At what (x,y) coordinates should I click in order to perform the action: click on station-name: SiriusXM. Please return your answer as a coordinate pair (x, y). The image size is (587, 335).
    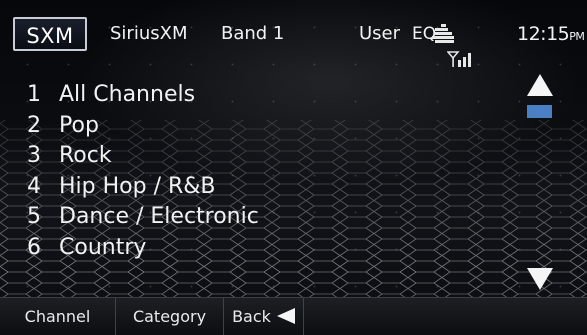
    Looking at the image, I should click on (149, 33).